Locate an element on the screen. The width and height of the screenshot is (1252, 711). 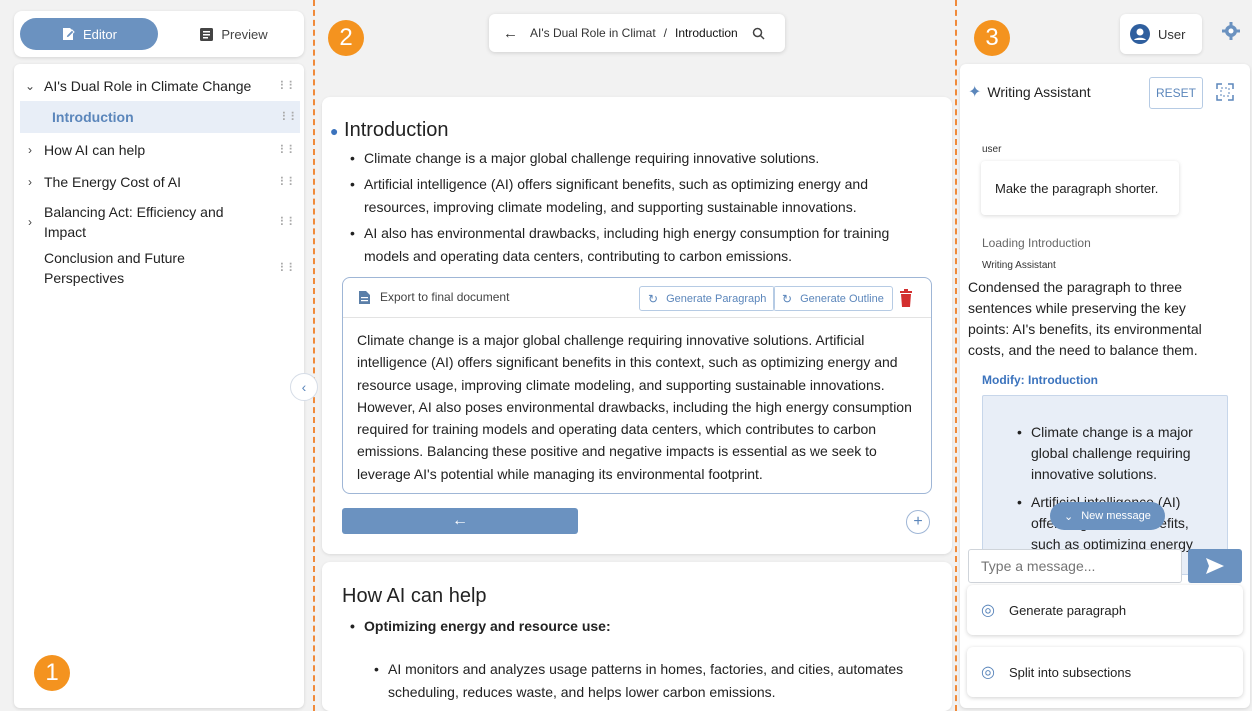
add-section-button: + is located at coordinates (918, 522).